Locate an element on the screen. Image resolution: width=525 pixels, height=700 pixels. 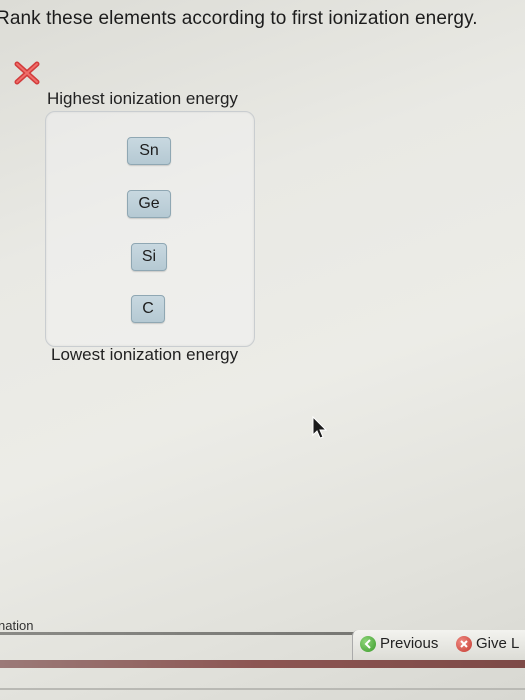
lowest-energy-label: Lowest ionization energy is located at coordinates (145, 354).